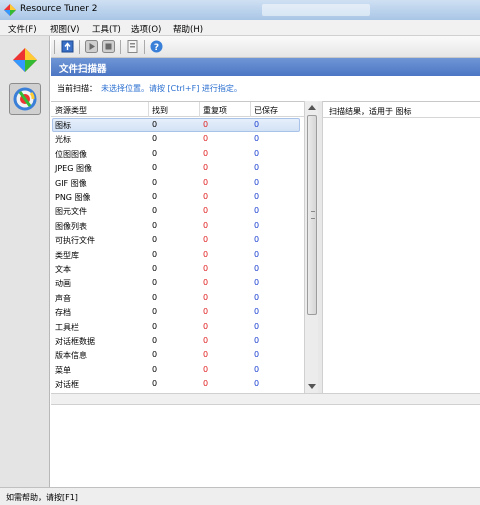 This screenshot has height=505, width=480. Describe the element at coordinates (188, 29) in the screenshot. I see `menu-help: 帮助(H)` at that location.